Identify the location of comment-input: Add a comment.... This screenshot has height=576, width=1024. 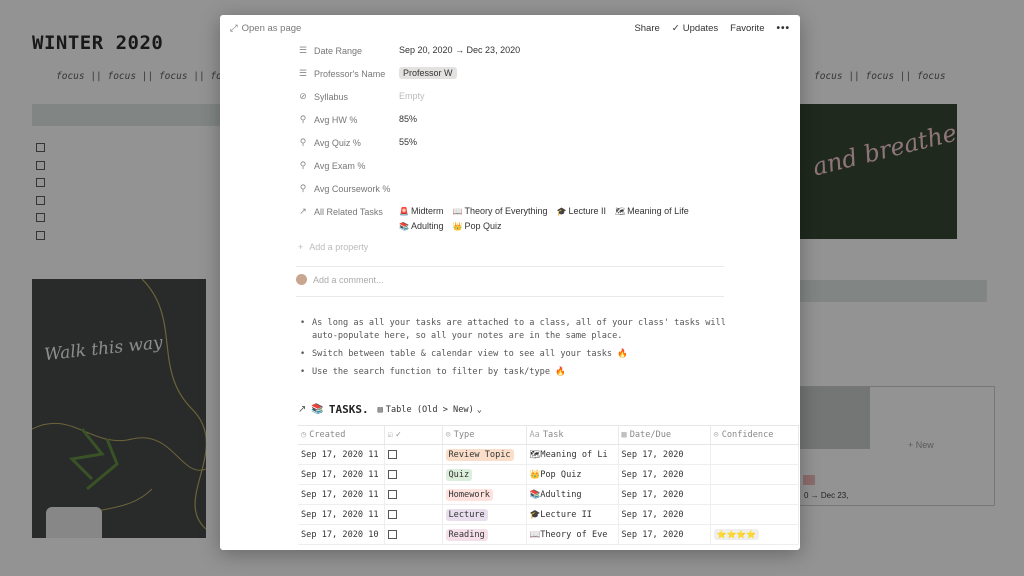
(348, 280).